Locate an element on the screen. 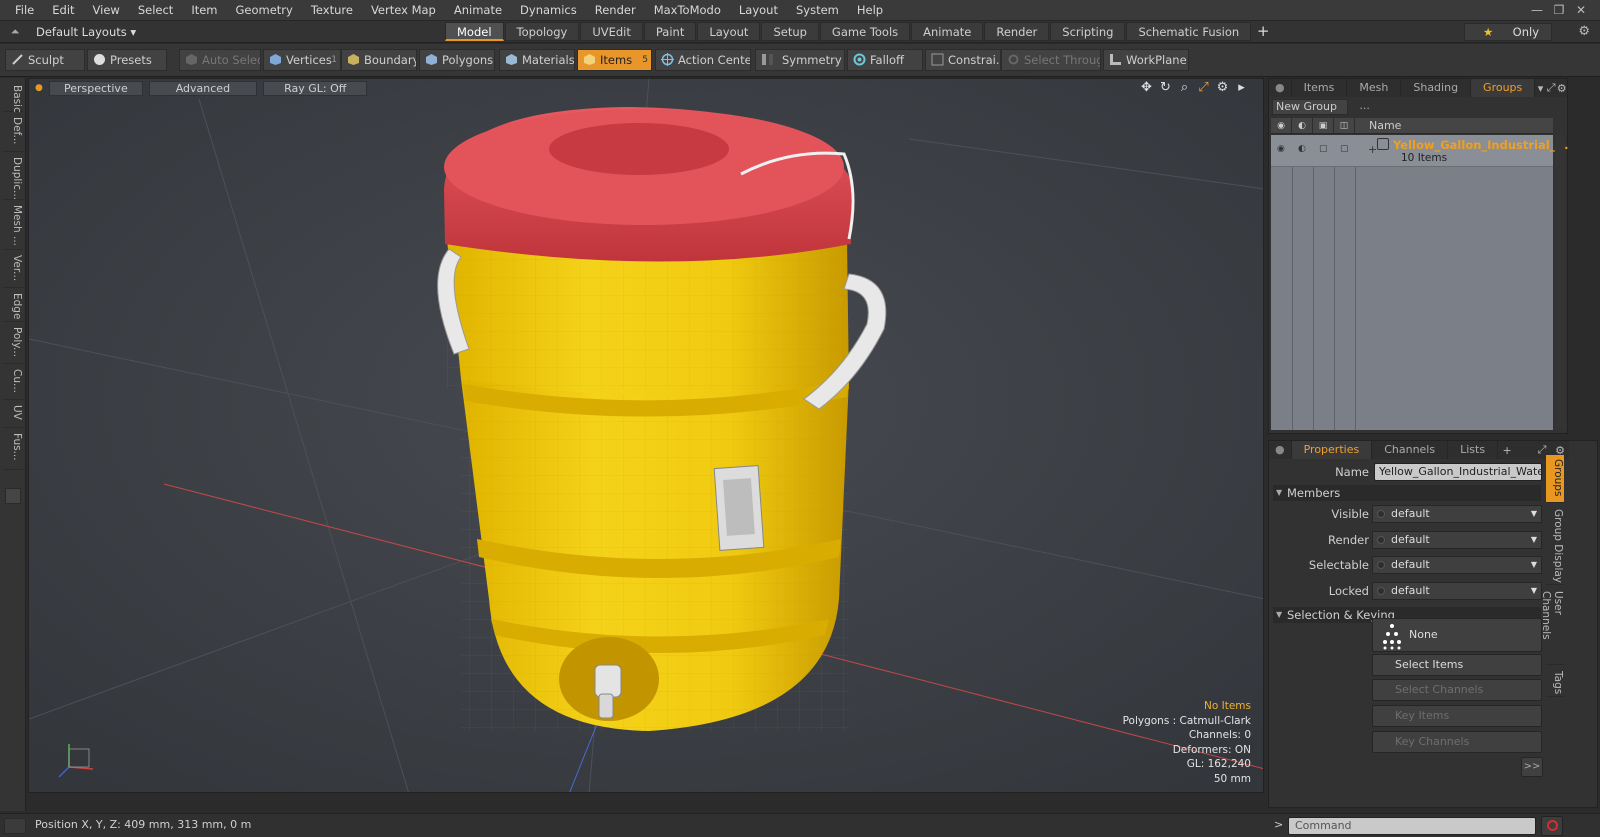  tab-lists: Lists is located at coordinates (1473, 450).